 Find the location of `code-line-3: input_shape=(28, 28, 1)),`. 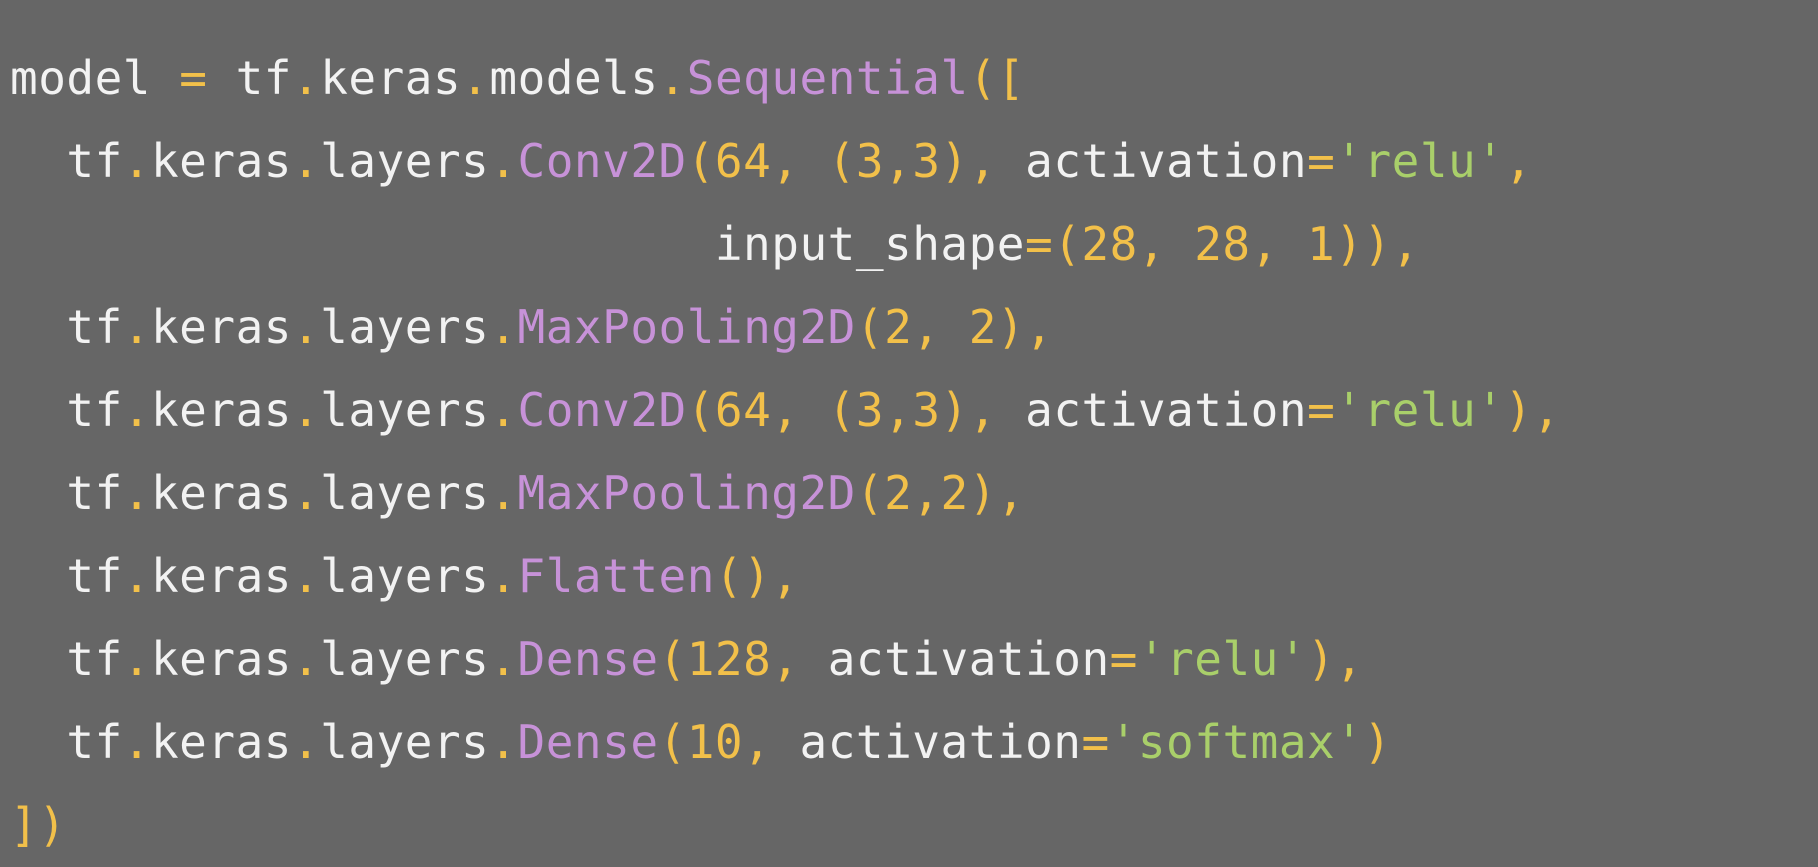

code-line-3: input_shape=(28, 28, 1)), is located at coordinates (914, 244).